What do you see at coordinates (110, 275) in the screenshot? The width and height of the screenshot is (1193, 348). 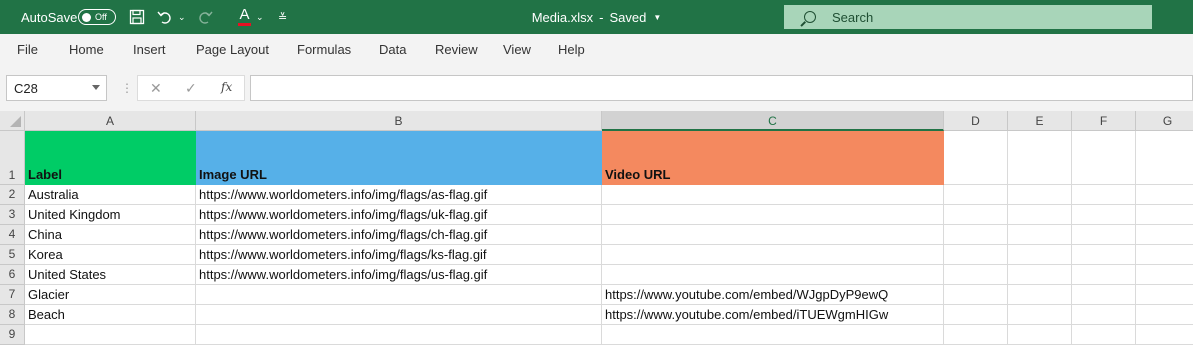 I see `cell-label: United States` at bounding box center [110, 275].